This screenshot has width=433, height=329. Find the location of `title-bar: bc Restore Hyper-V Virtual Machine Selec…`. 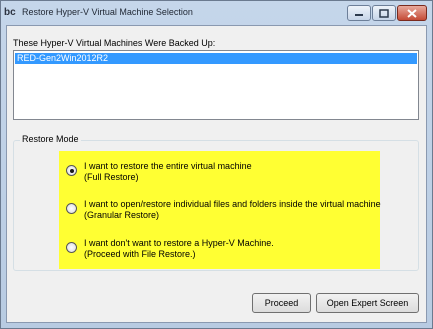

title-bar: bc Restore Hyper-V Virtual Machine Selec… is located at coordinates (216, 13).